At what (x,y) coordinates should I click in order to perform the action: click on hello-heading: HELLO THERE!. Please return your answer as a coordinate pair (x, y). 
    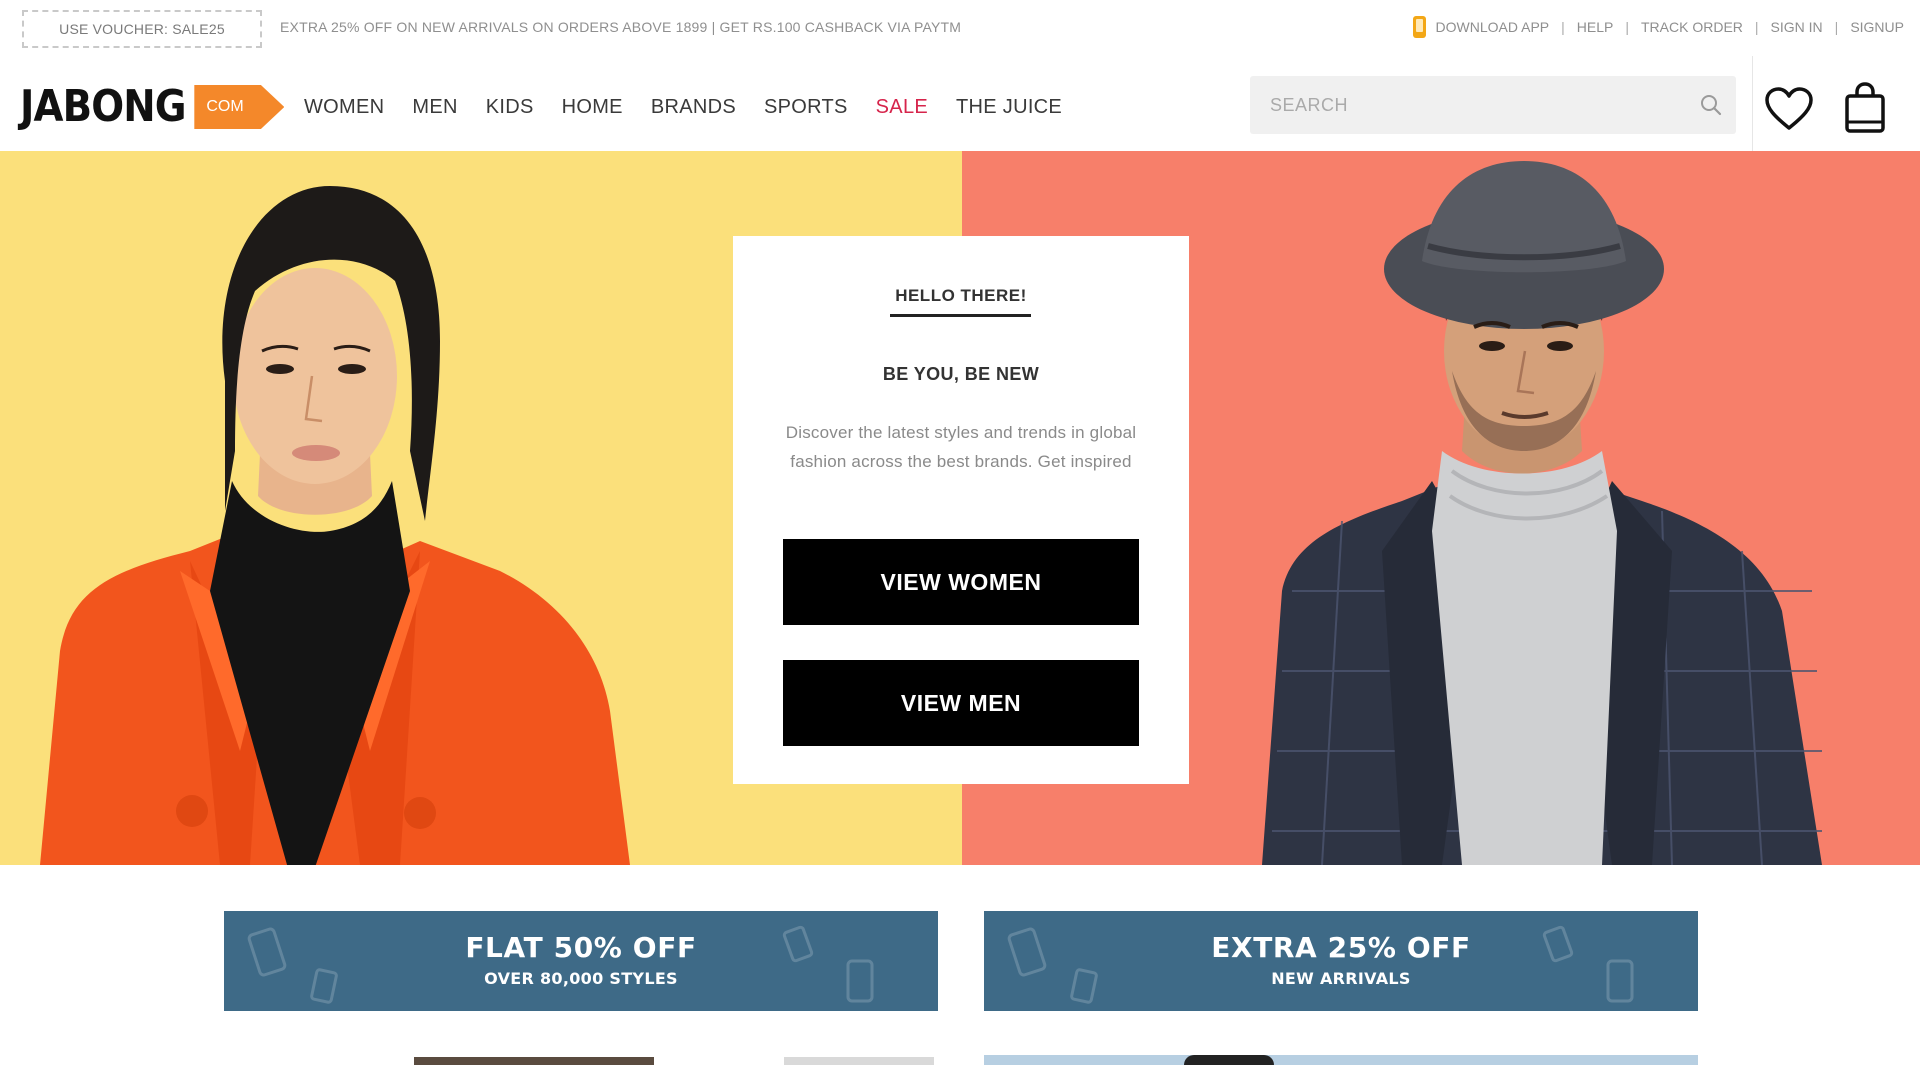
    Looking at the image, I should click on (961, 295).